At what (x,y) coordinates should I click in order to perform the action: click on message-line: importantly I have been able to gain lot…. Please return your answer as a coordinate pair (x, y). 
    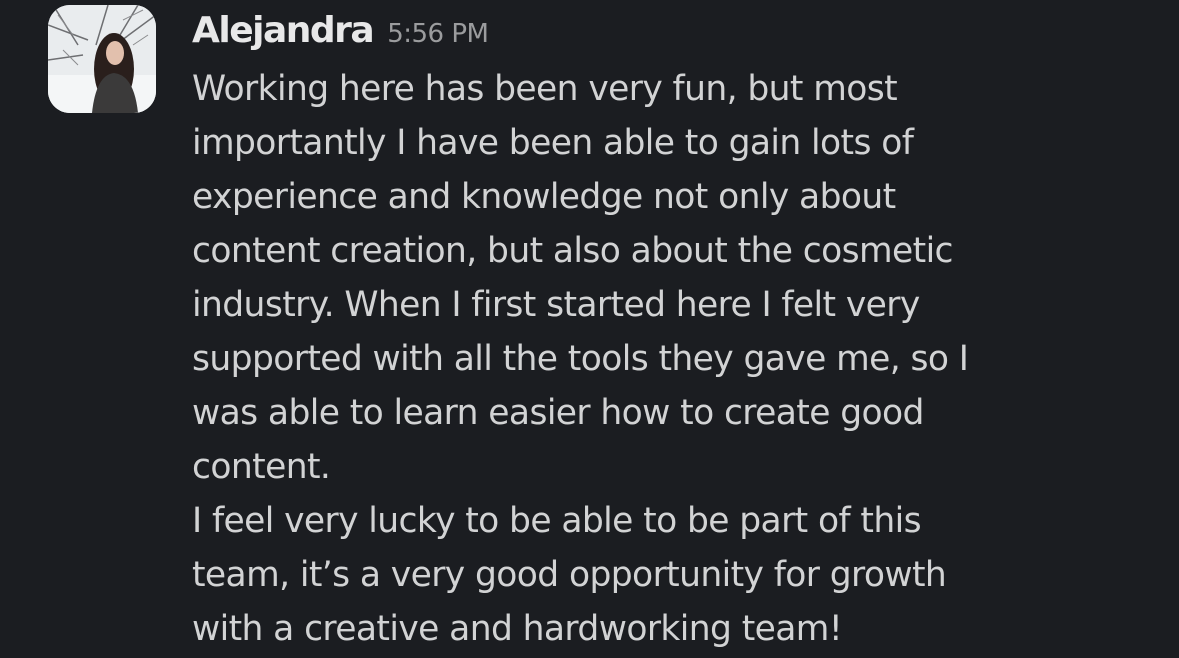
    Looking at the image, I should click on (553, 143).